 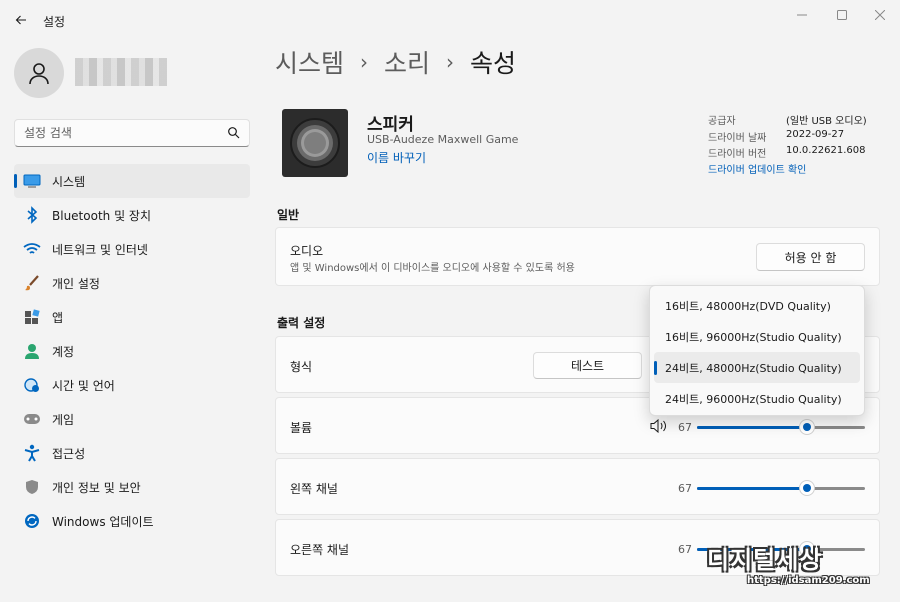 I want to click on maximize-icon, so click(x=842, y=15).